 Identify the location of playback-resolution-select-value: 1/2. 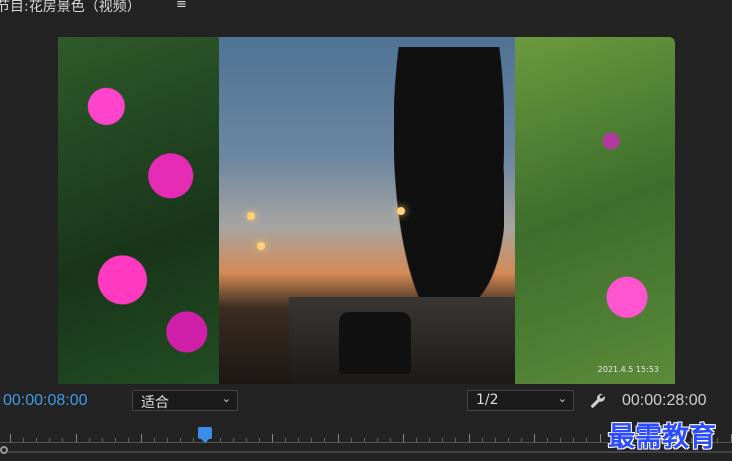
(487, 400).